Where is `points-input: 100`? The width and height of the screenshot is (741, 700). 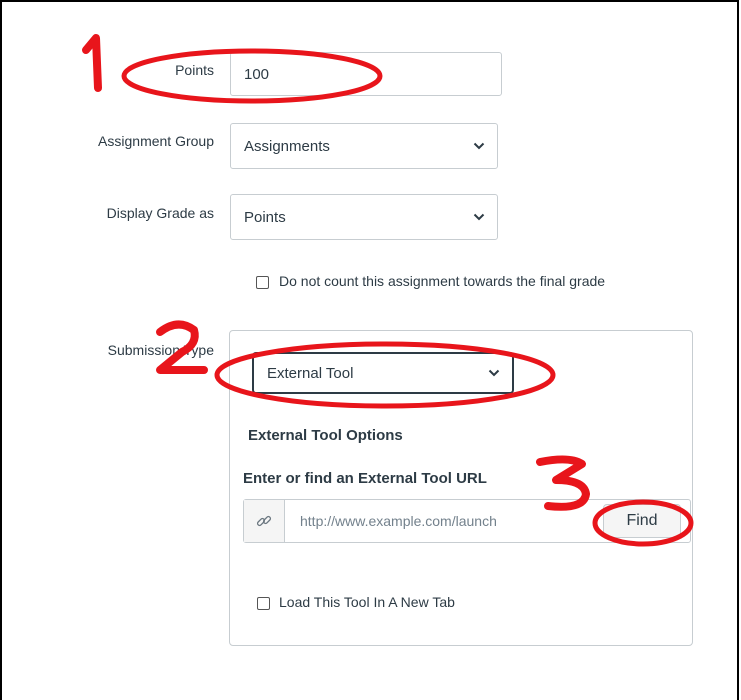
points-input: 100 is located at coordinates (366, 74).